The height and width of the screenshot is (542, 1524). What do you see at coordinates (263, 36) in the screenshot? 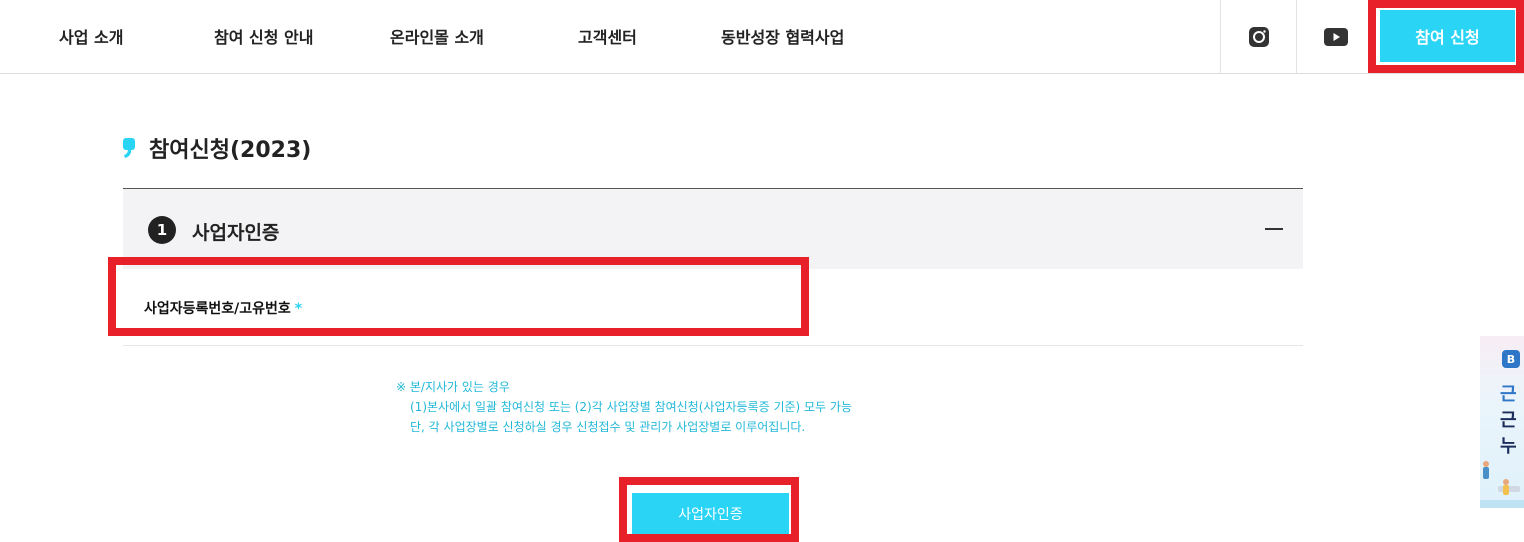
I see `nav-item-participation-guide: 참여 신청 안내` at bounding box center [263, 36].